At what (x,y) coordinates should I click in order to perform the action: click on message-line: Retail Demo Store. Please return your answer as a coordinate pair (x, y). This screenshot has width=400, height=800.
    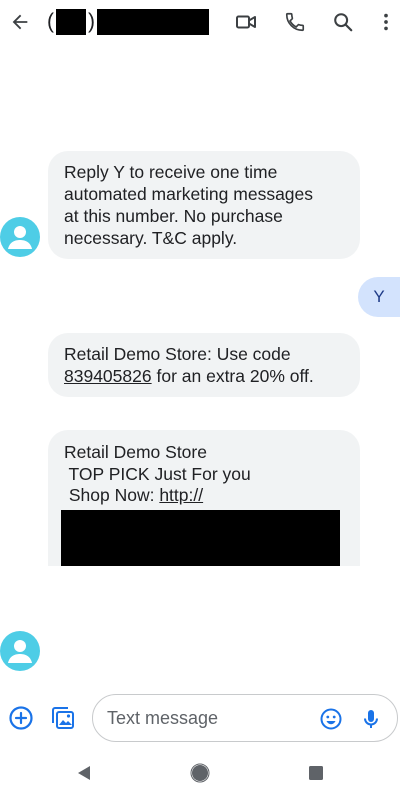
    Looking at the image, I should click on (135, 452).